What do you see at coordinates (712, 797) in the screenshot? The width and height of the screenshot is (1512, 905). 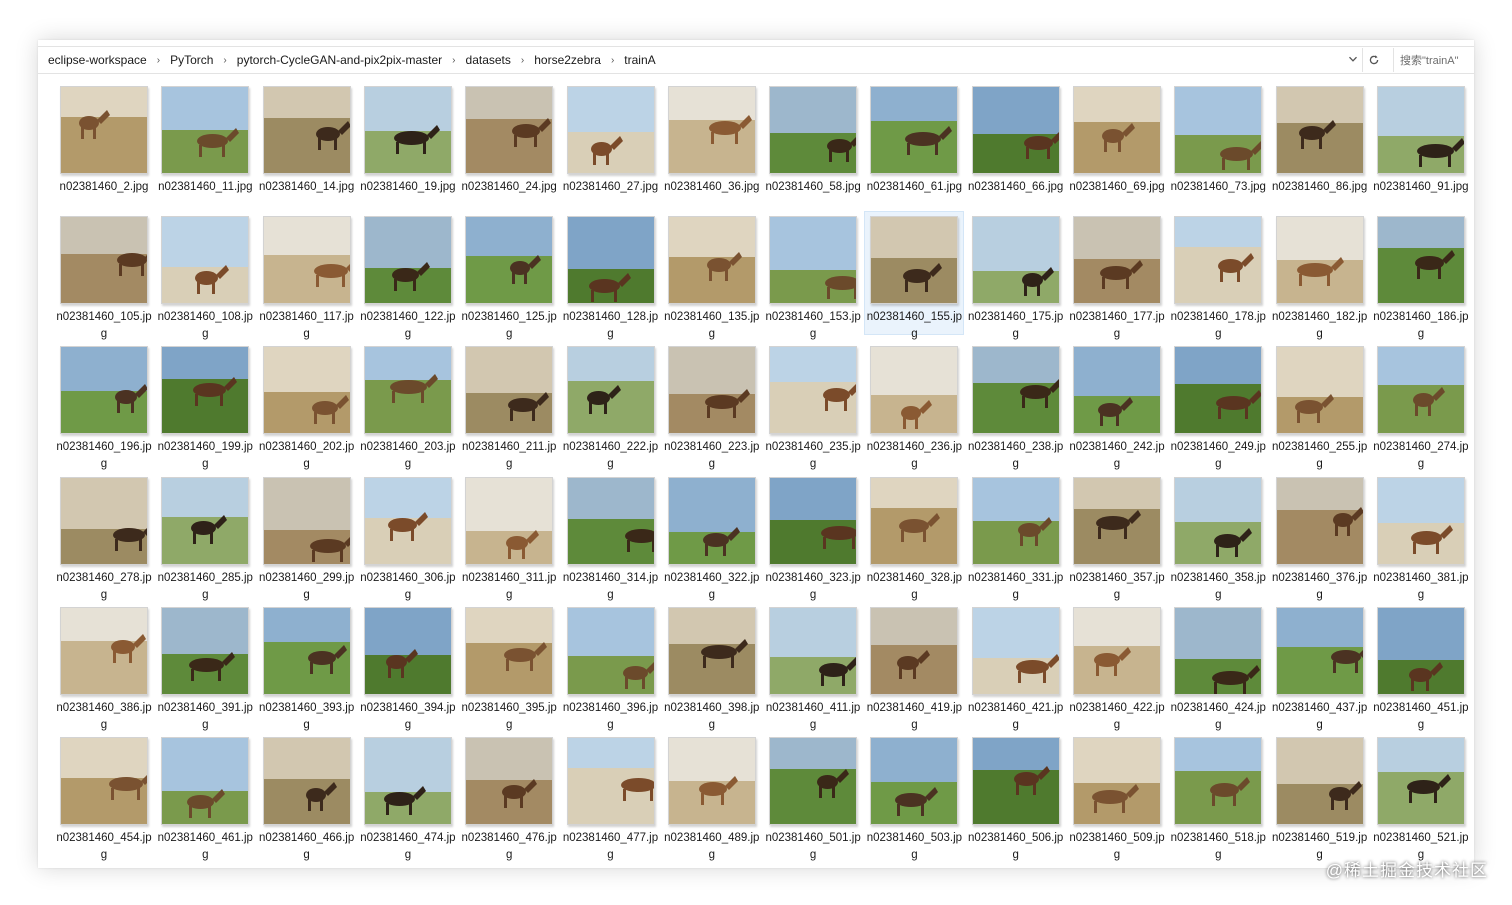 I see `file-item: n02381460_489.jpg` at bounding box center [712, 797].